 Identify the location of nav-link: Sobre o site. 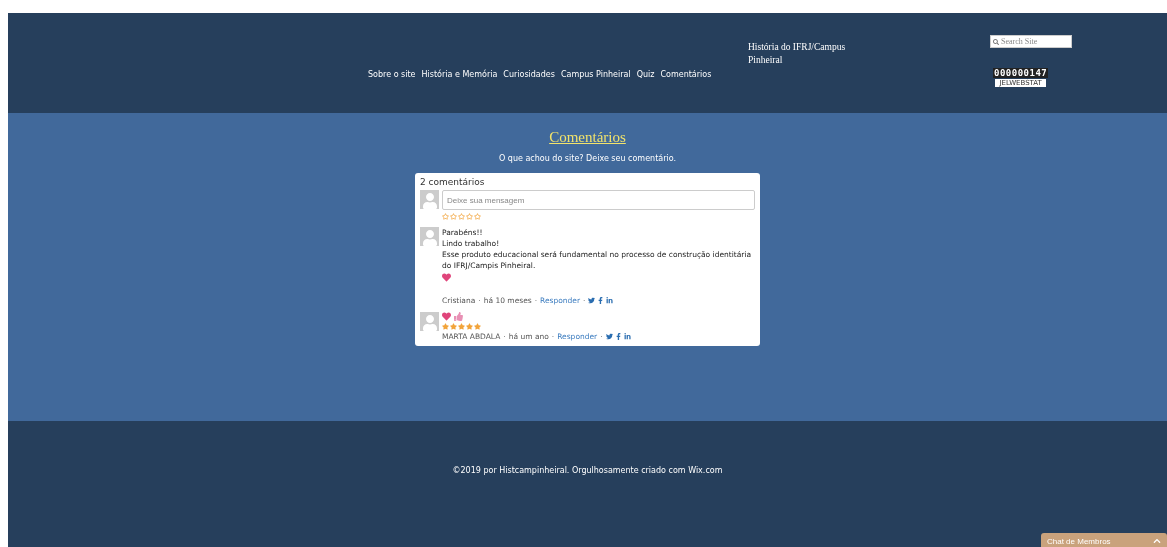
(392, 74).